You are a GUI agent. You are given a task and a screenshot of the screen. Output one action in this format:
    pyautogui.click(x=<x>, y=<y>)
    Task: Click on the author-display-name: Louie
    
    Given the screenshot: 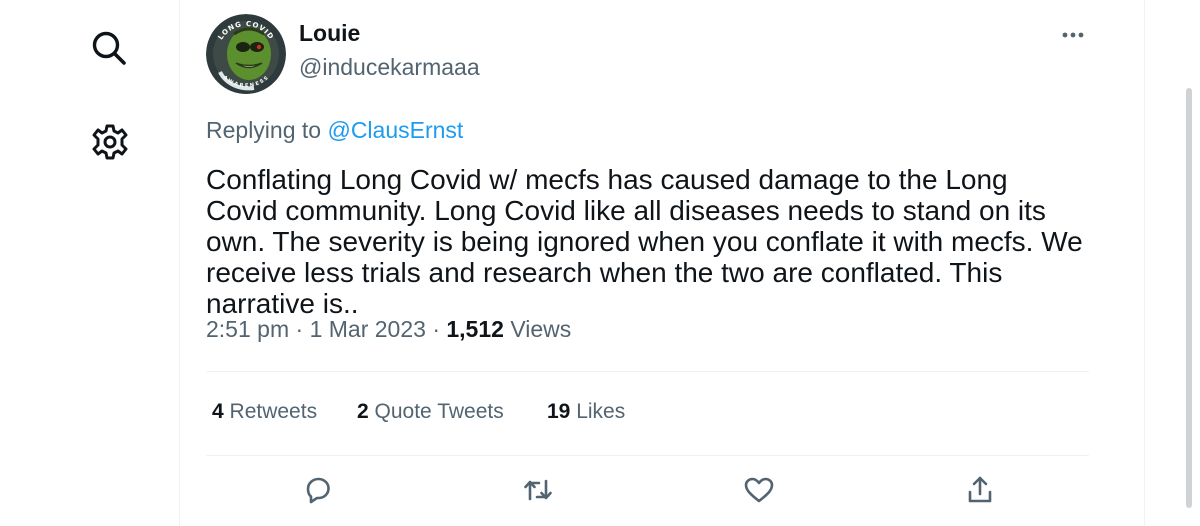 What is the action you would take?
    pyautogui.click(x=329, y=33)
    